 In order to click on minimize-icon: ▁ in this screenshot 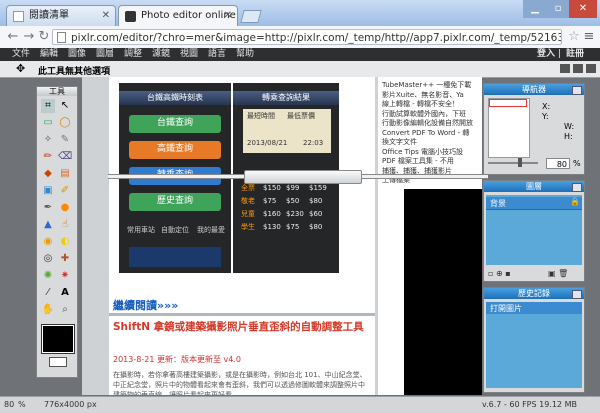, I will do `click(535, 9)`.